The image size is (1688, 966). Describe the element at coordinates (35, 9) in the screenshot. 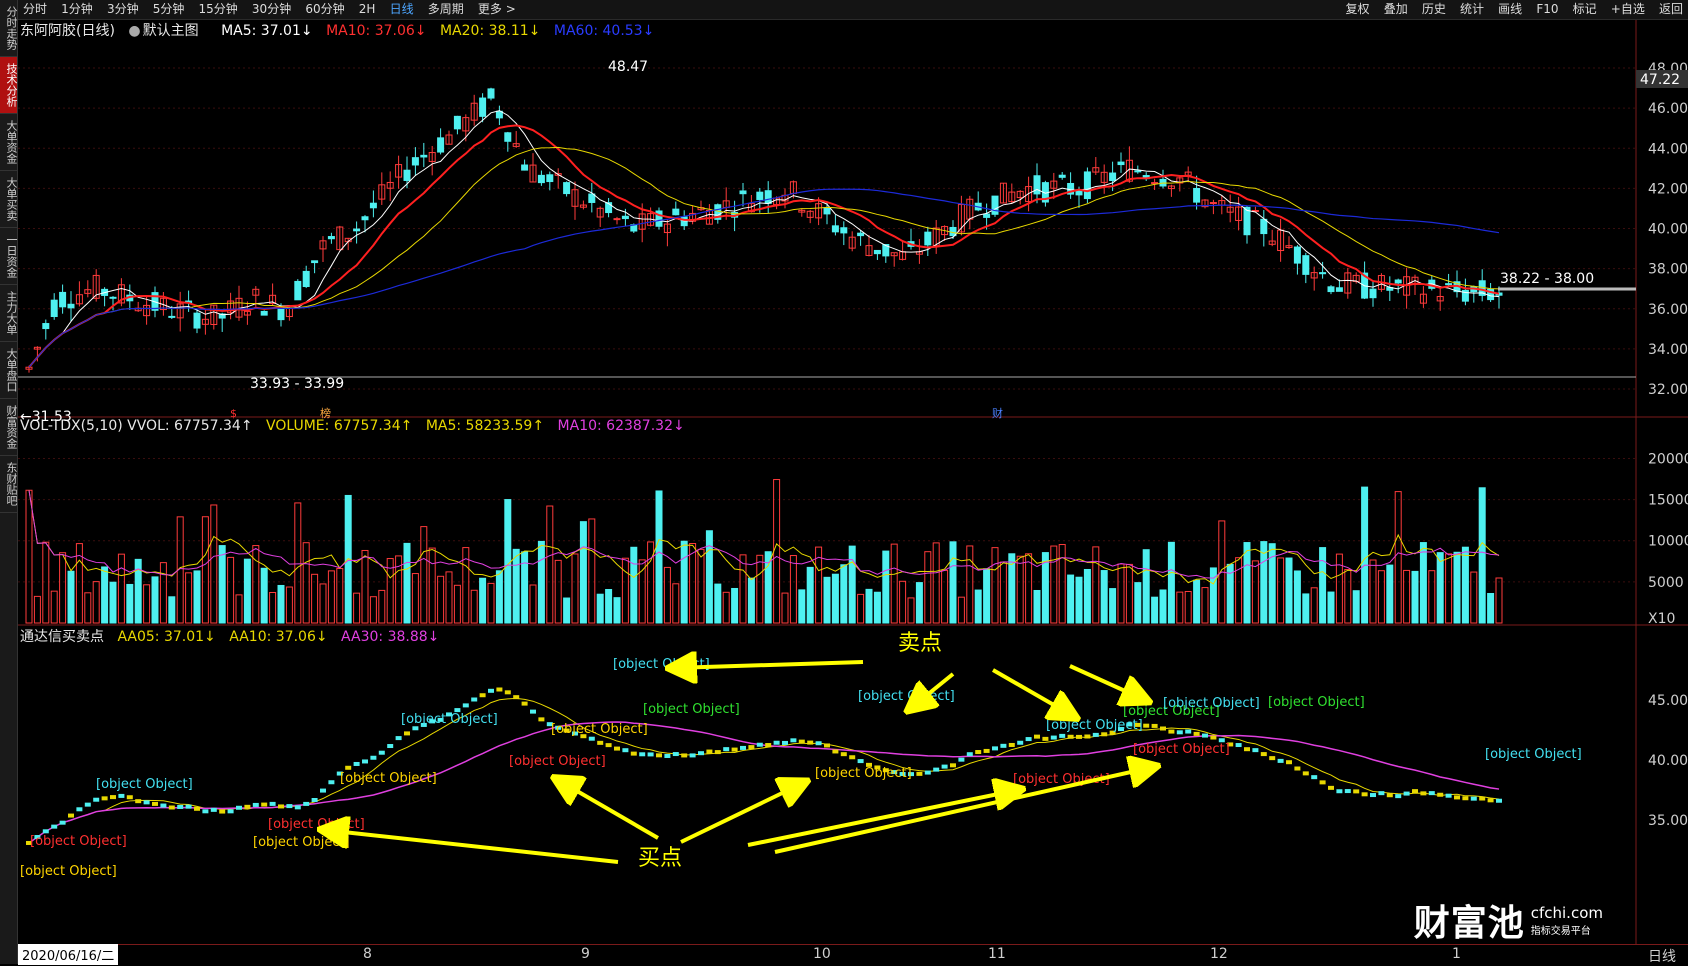

I see `period-intraday: 分时` at that location.